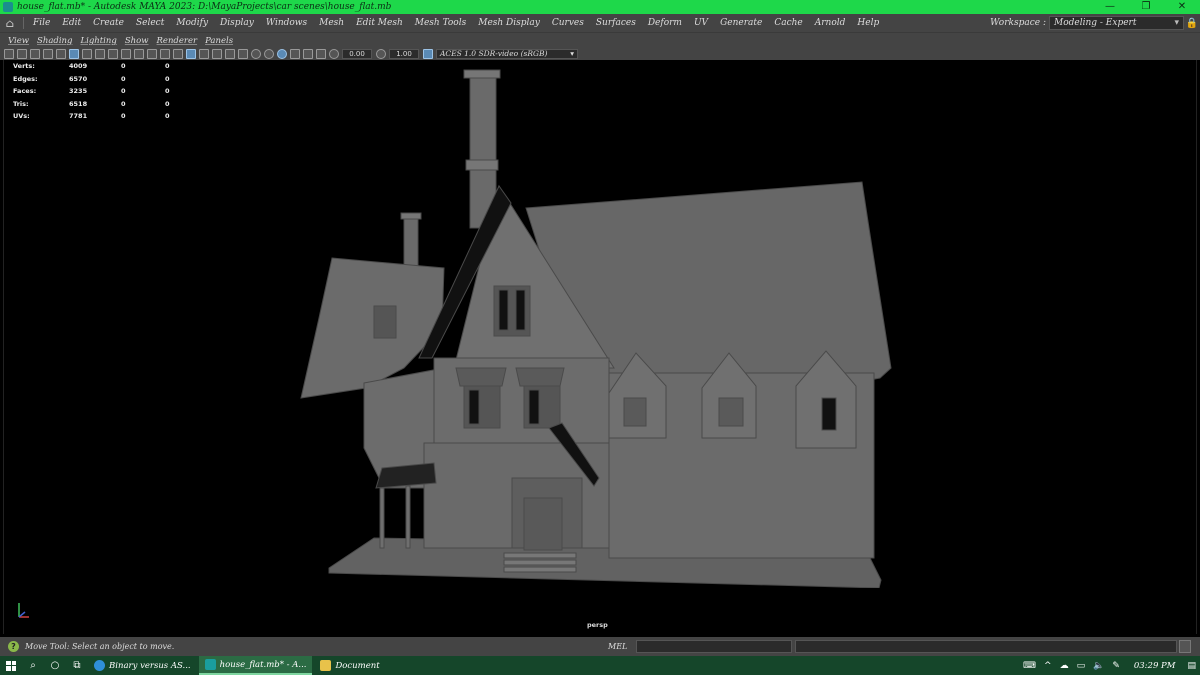 This screenshot has width=1200, height=675. I want to click on panel-menu-show: Show, so click(137, 41).